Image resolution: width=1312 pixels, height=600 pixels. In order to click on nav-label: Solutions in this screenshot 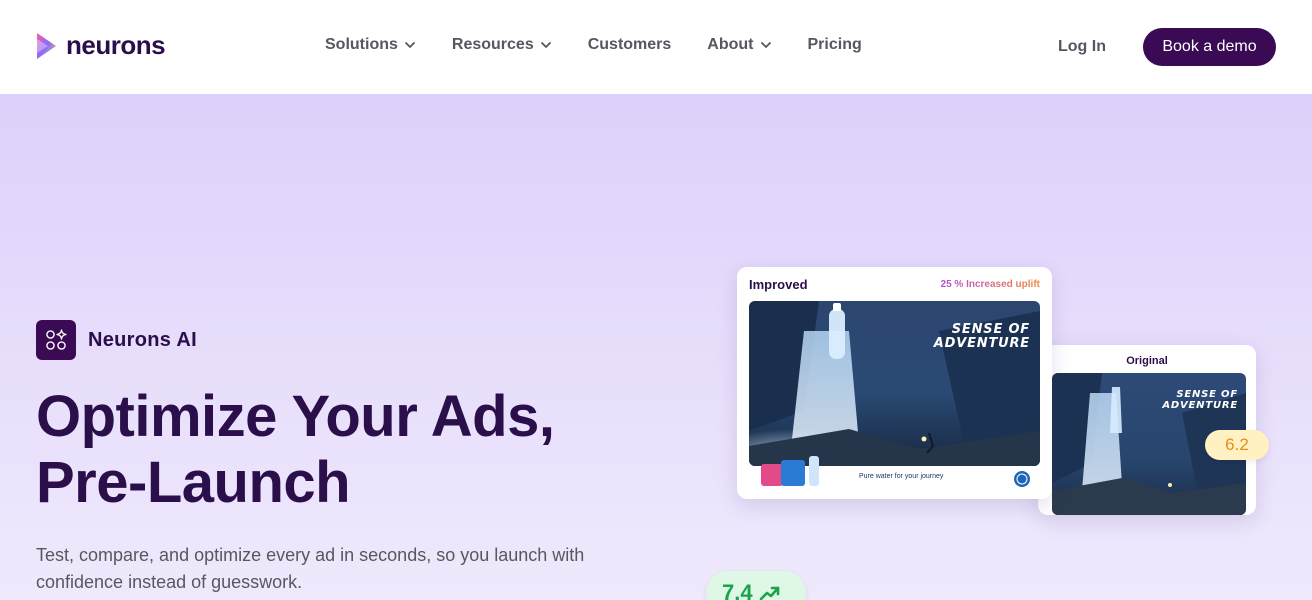, I will do `click(361, 44)`.